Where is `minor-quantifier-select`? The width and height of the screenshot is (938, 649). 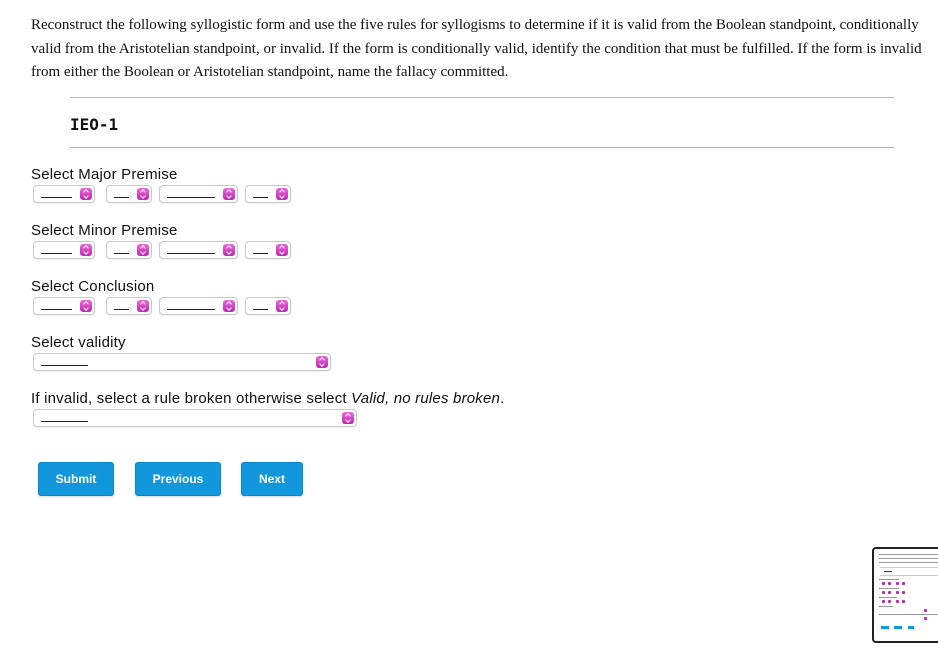 minor-quantifier-select is located at coordinates (64, 250).